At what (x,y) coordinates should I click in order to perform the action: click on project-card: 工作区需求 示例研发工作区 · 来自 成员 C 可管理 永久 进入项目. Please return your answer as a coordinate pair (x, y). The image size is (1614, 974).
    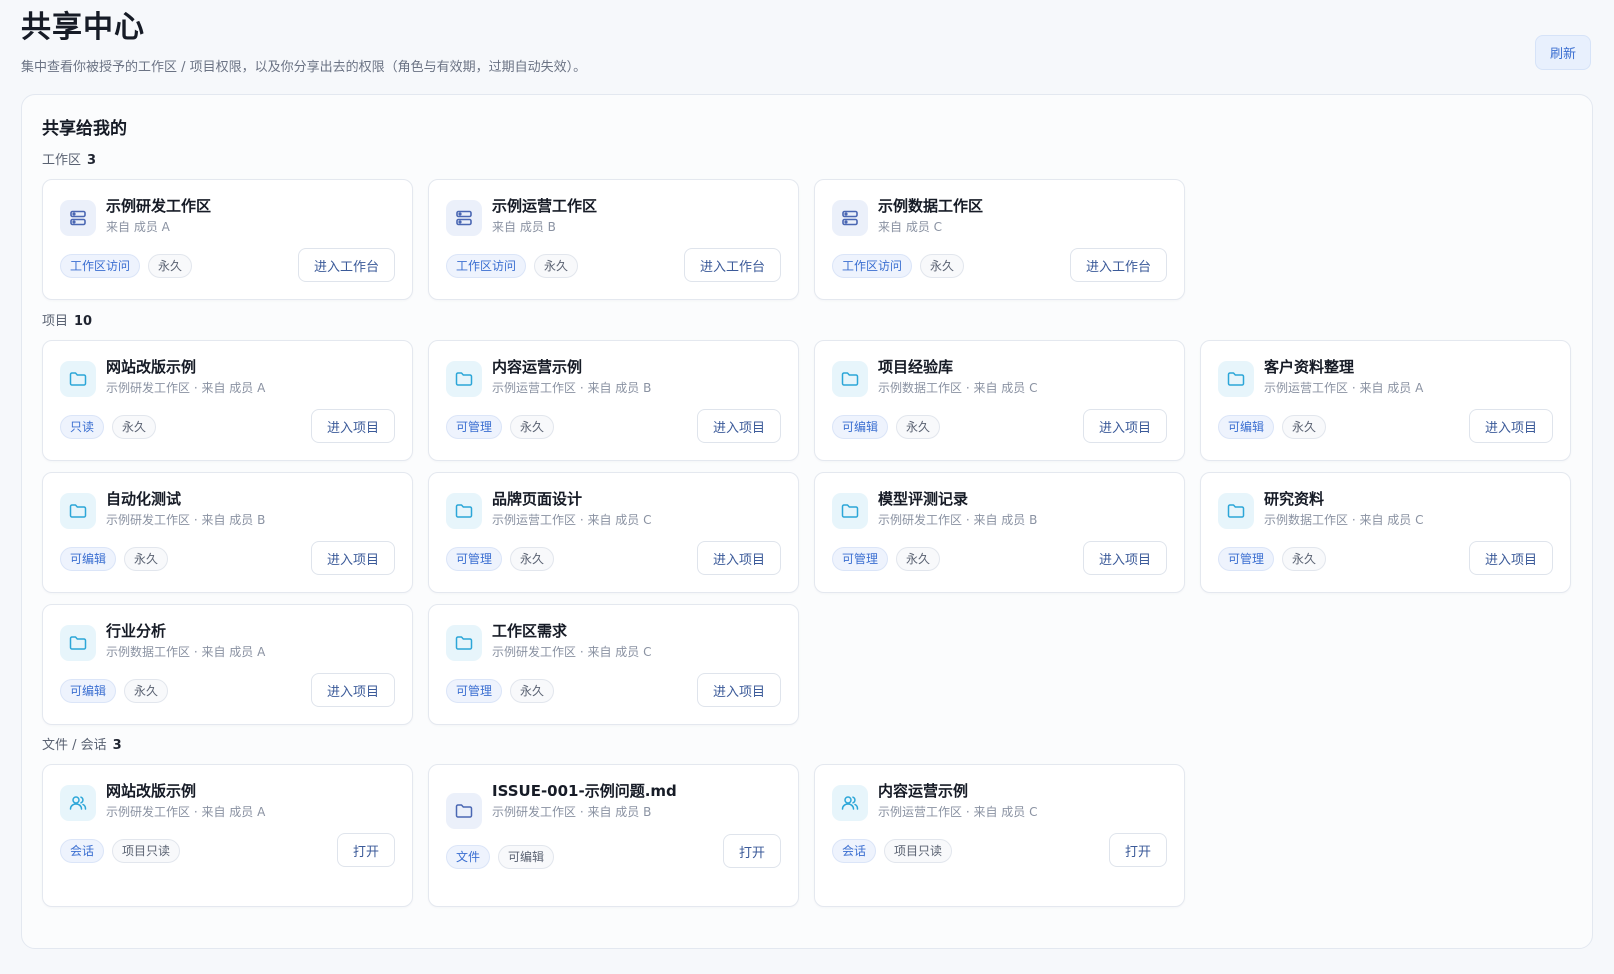
    Looking at the image, I should click on (613, 664).